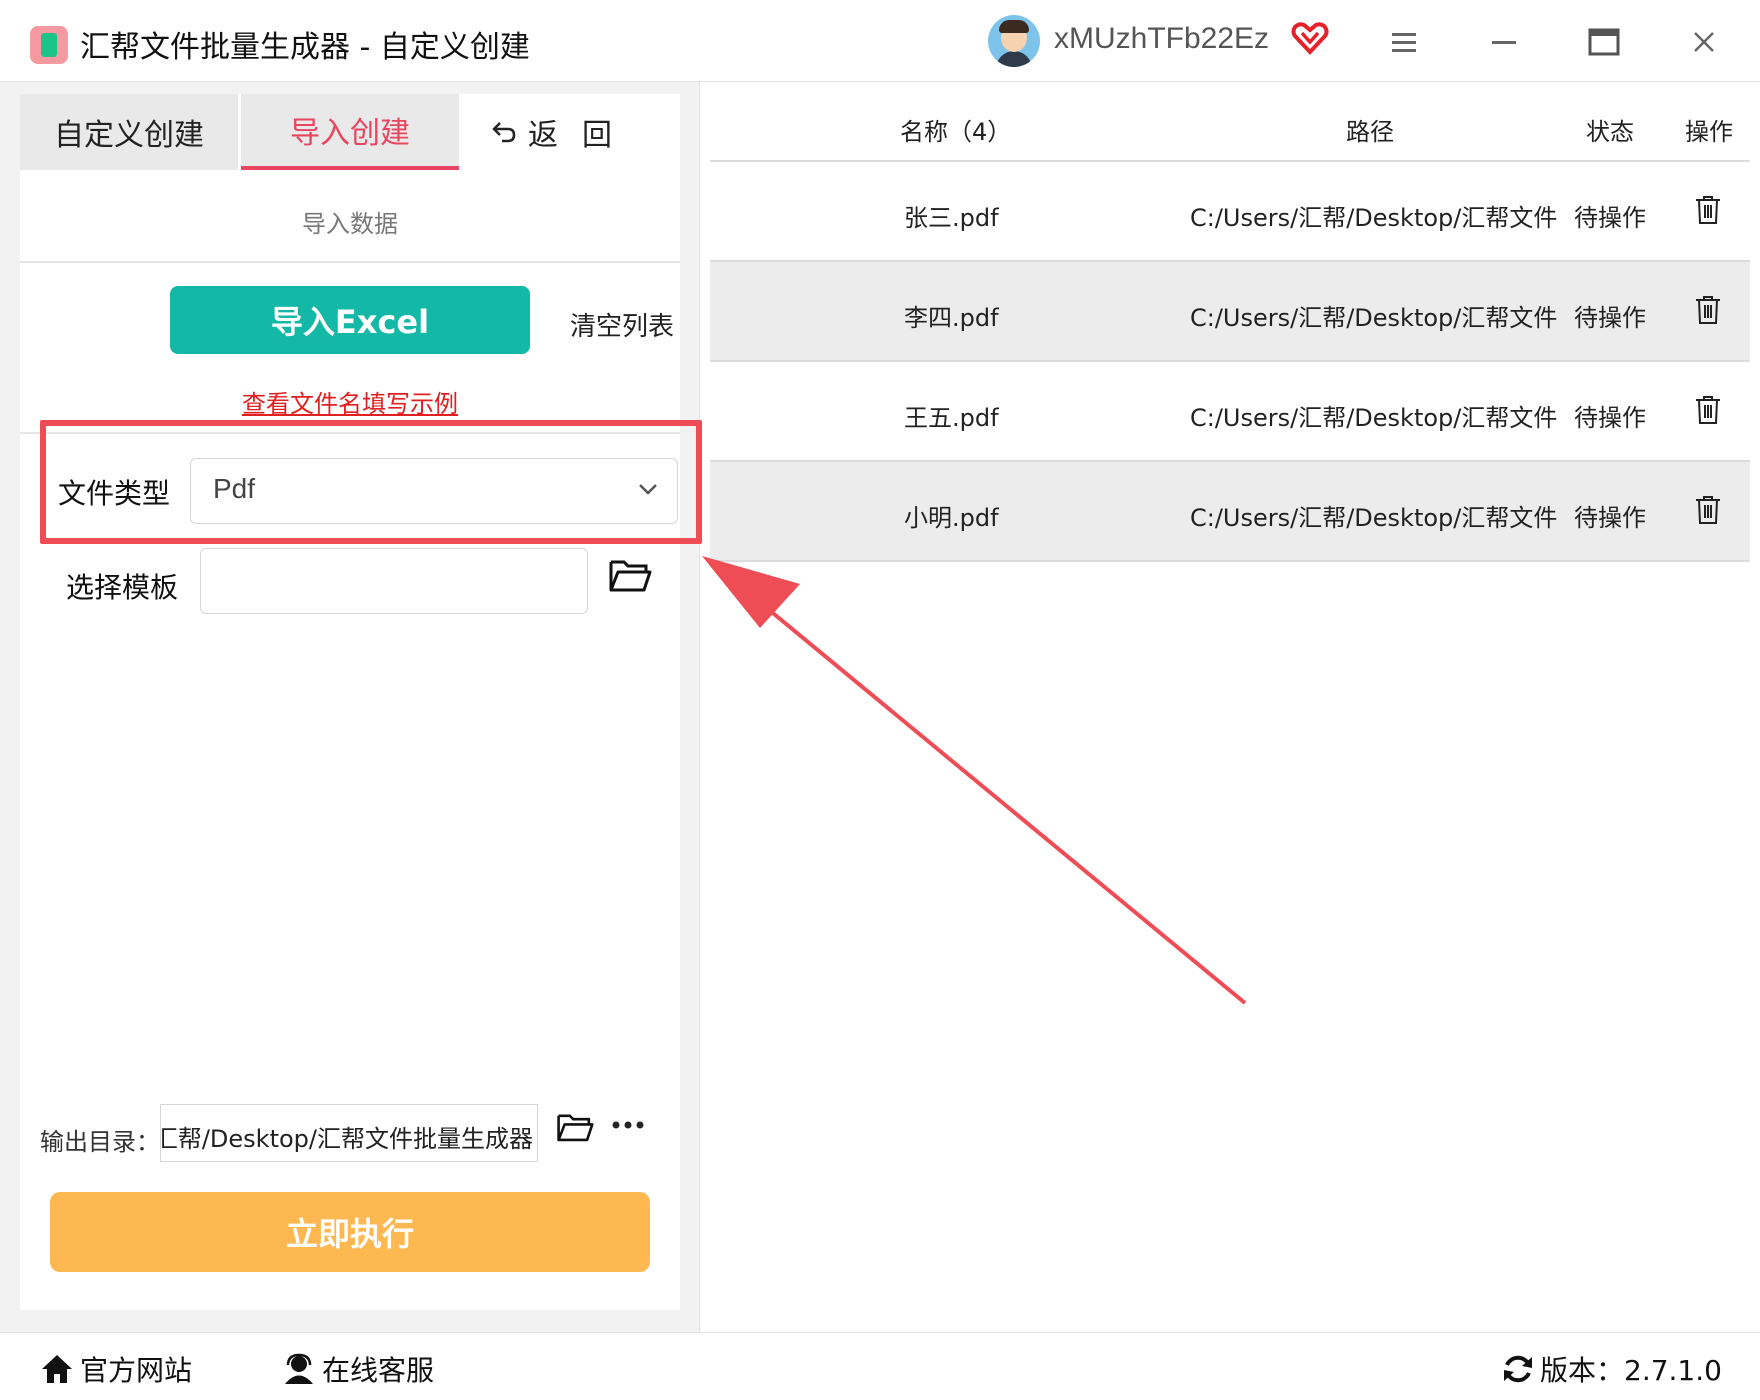  I want to click on table-row: 小明.pdf C:/Users/汇帮/Desktop/汇帮文件 待操作, so click(1230, 512).